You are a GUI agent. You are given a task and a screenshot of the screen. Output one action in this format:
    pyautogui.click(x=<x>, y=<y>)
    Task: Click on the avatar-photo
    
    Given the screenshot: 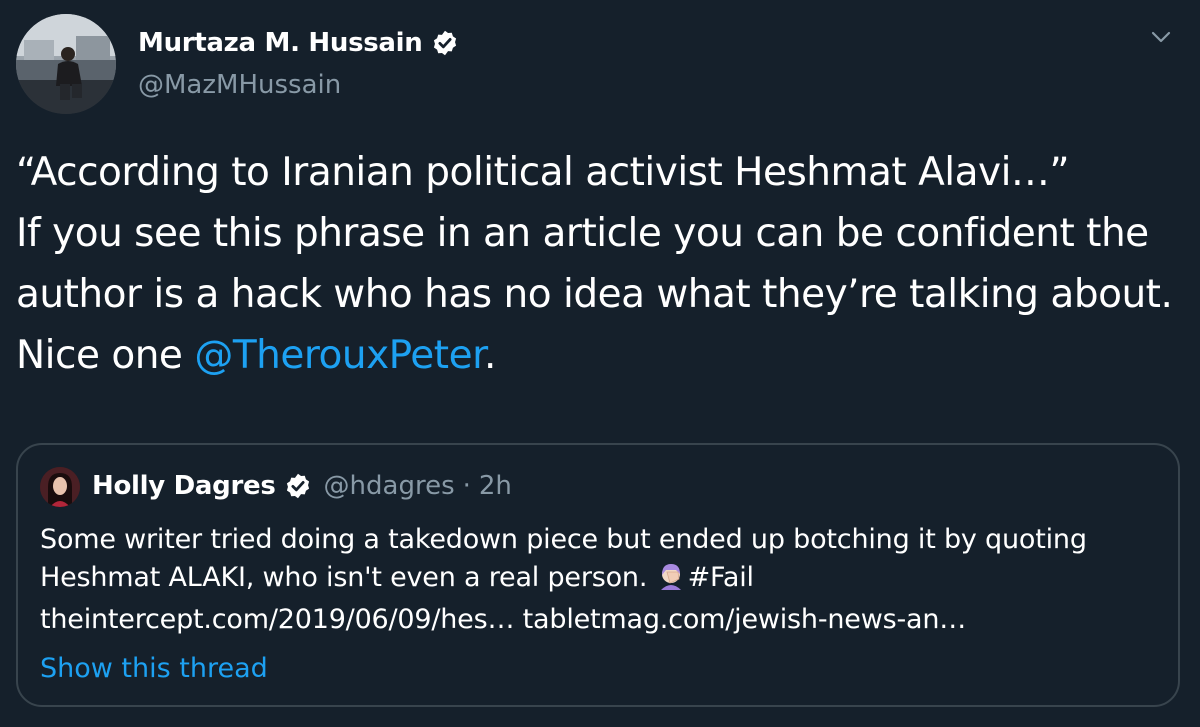 What is the action you would take?
    pyautogui.click(x=66, y=64)
    